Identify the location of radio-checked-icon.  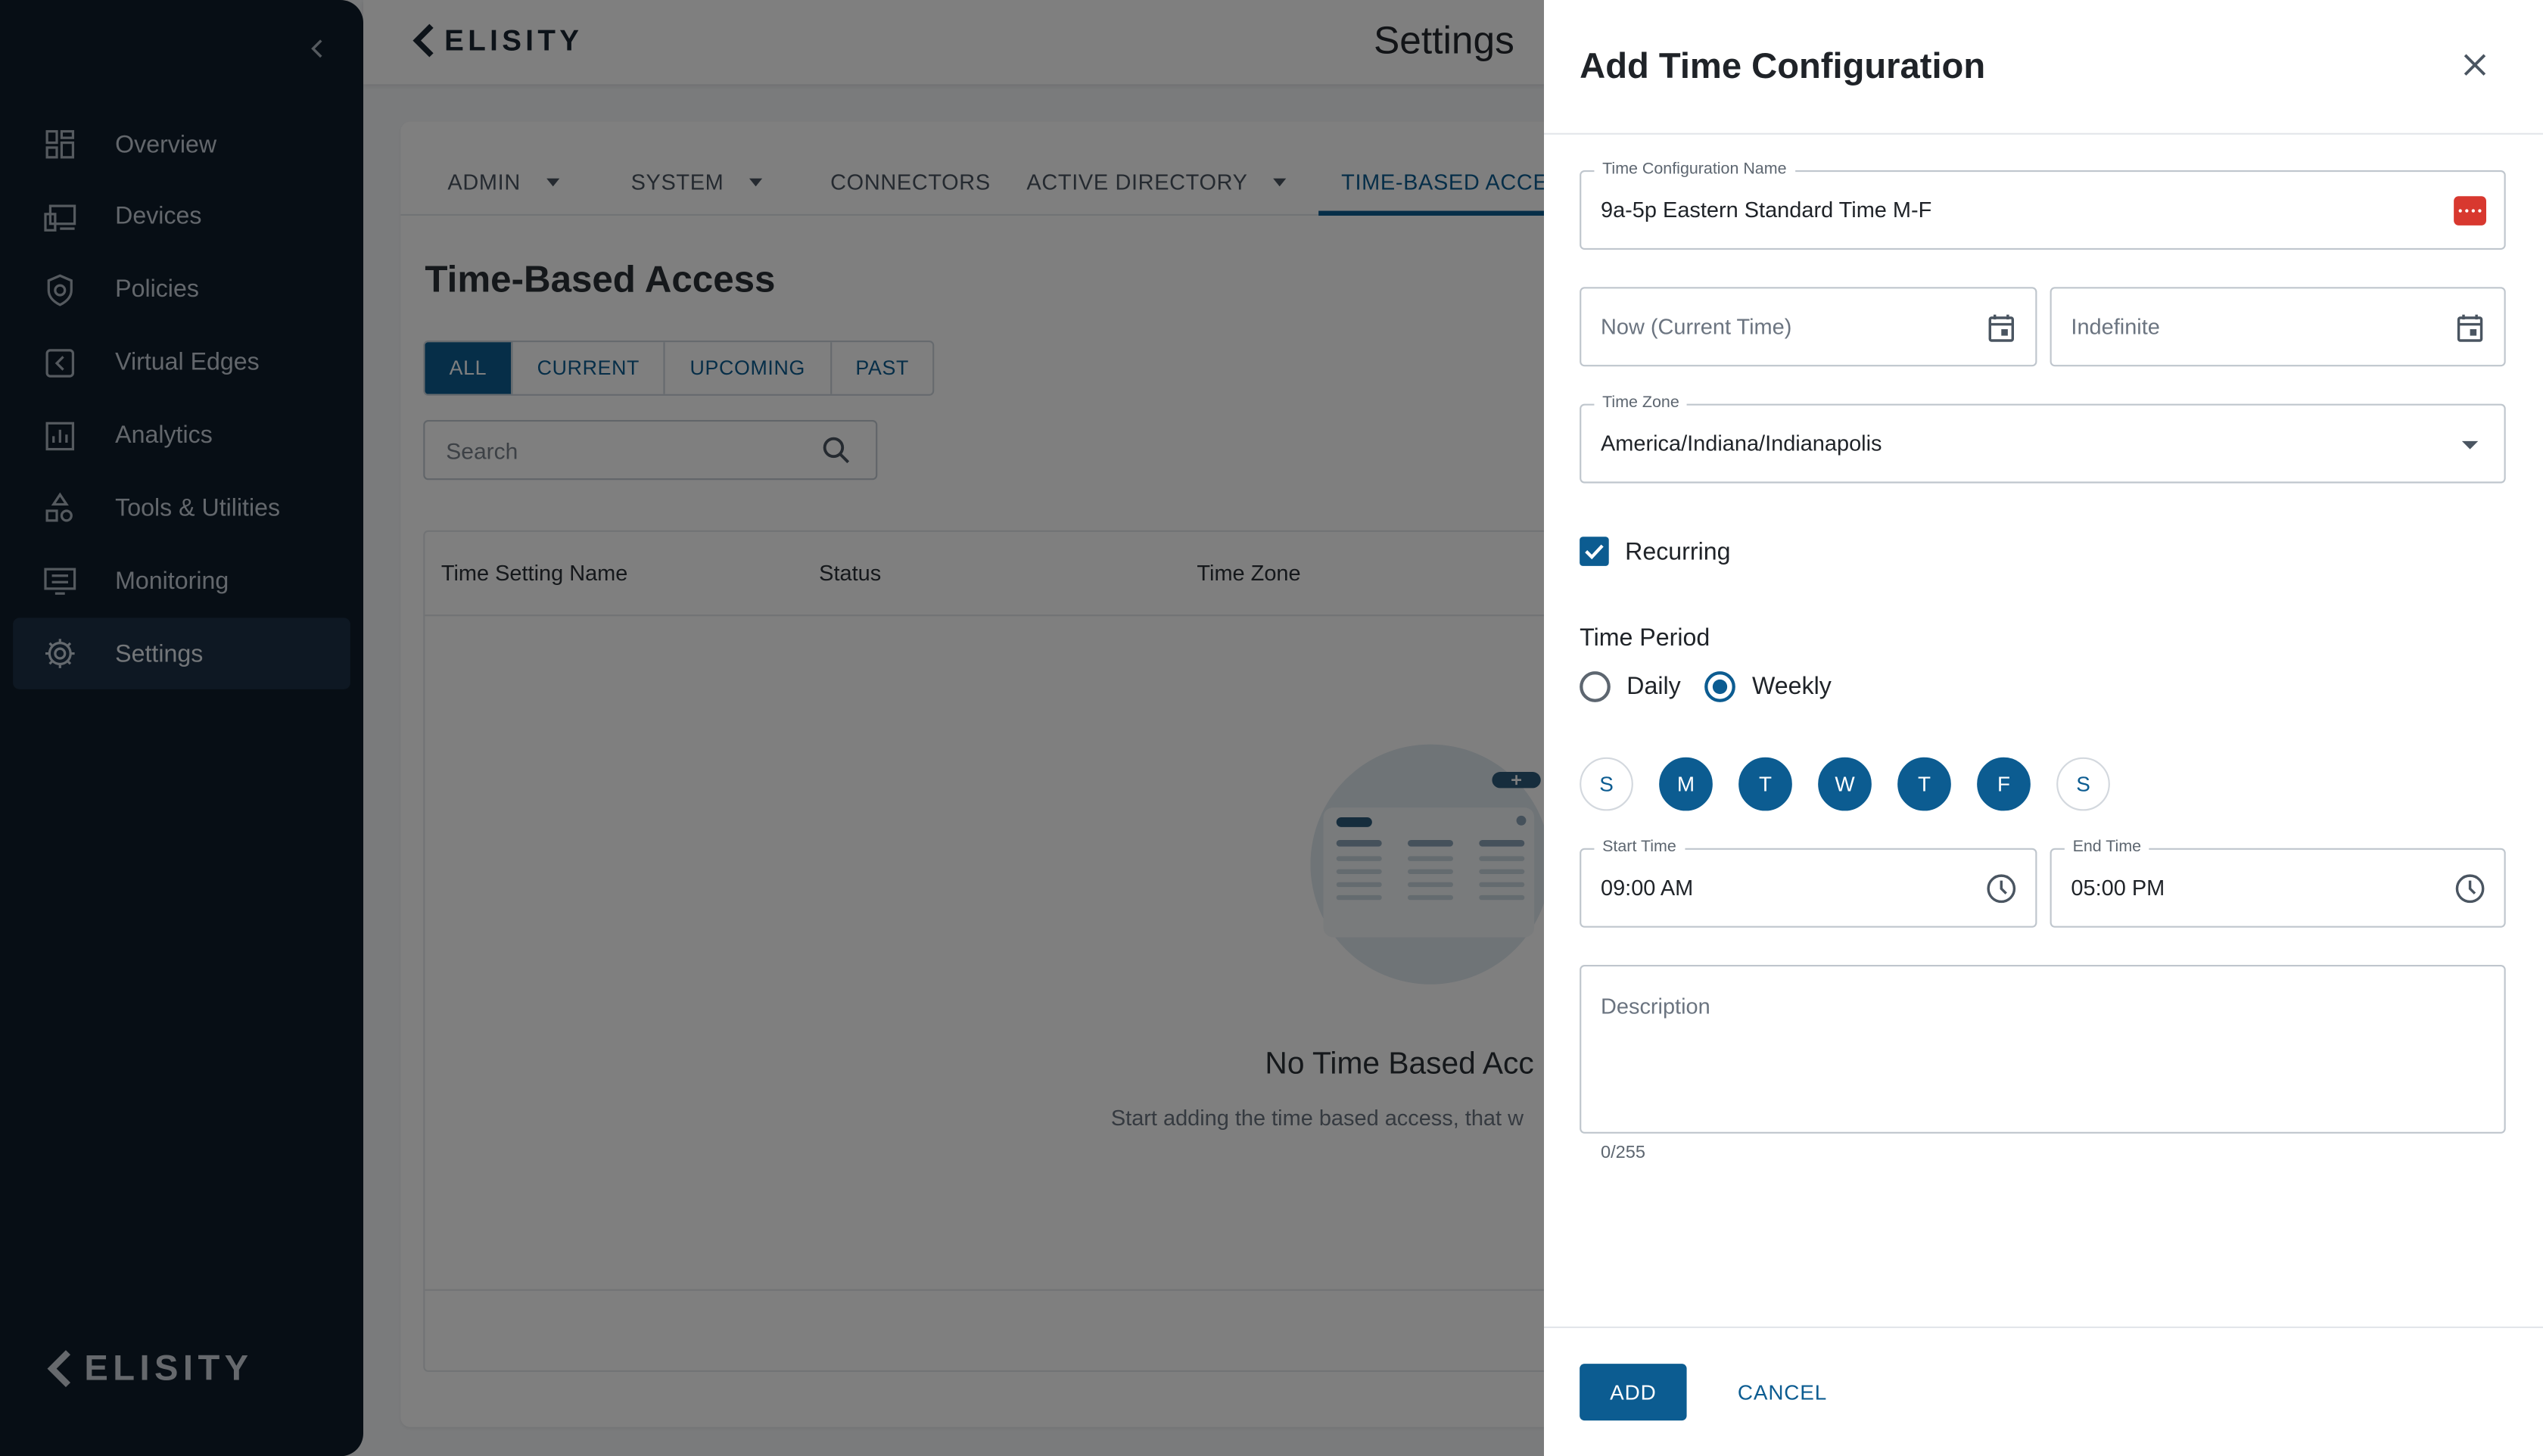
(1720, 686).